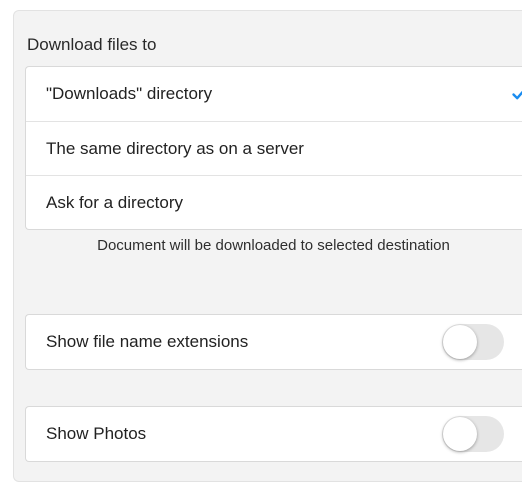  I want to click on show-photos-group: Show Photos, so click(273, 434).